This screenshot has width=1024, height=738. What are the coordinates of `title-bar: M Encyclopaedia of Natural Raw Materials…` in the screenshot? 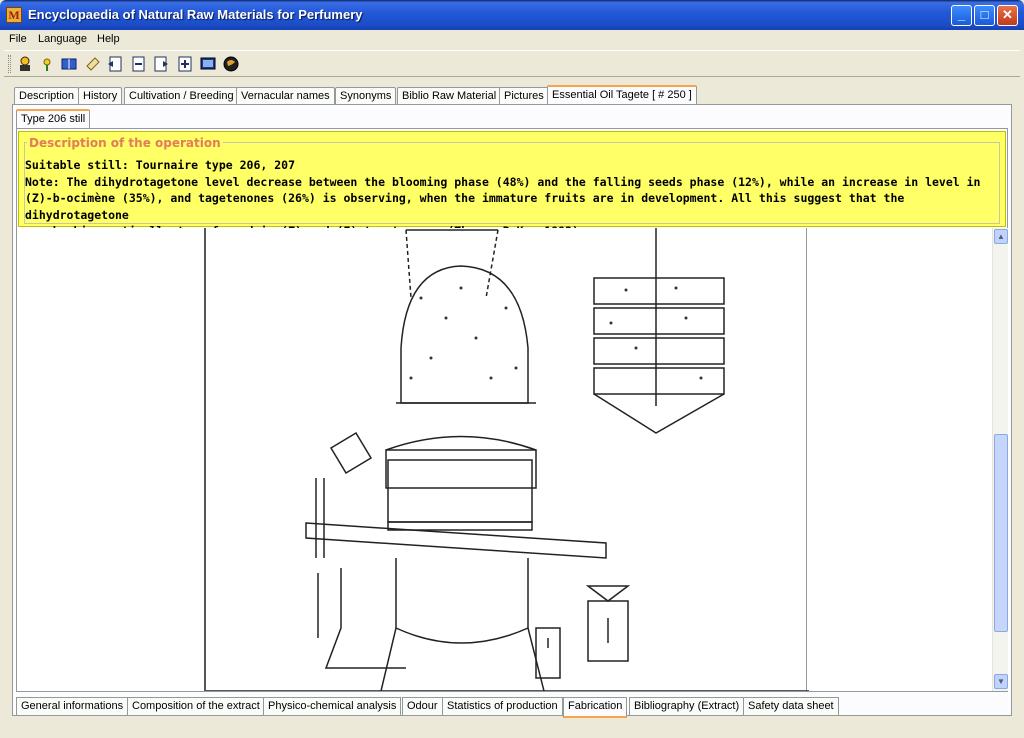 It's located at (512, 15).